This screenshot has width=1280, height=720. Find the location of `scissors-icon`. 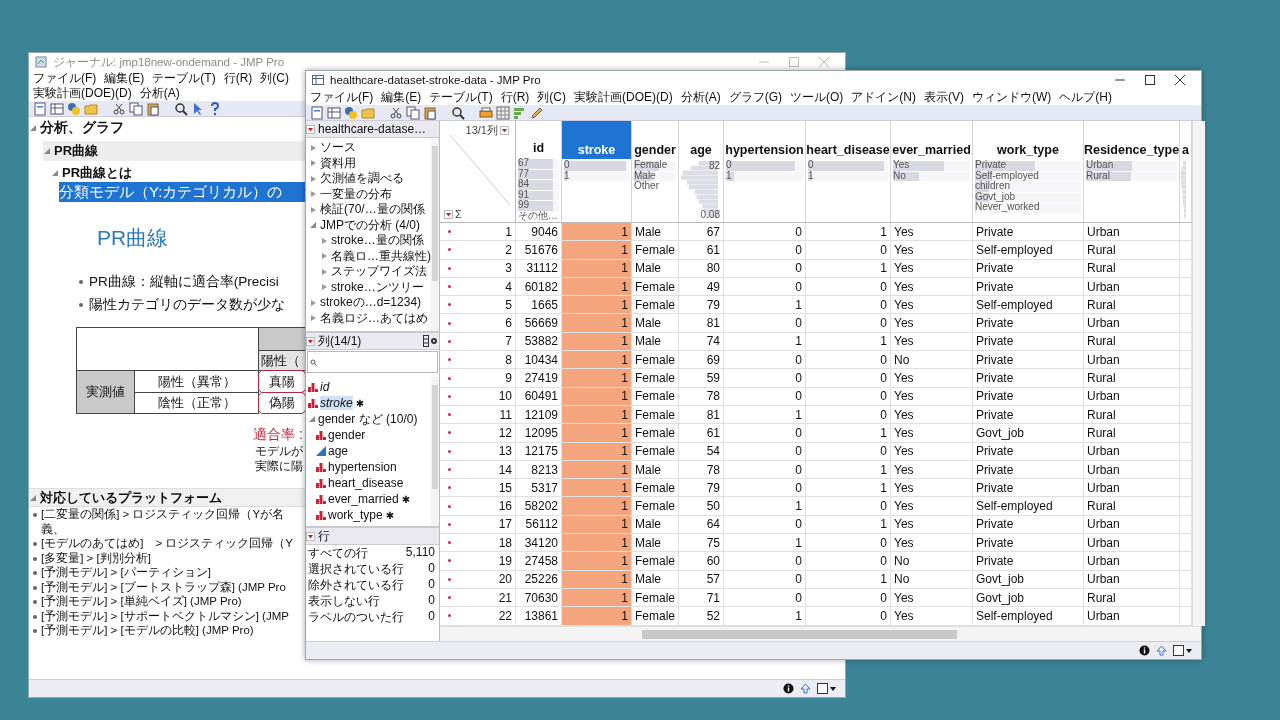

scissors-icon is located at coordinates (119, 108).